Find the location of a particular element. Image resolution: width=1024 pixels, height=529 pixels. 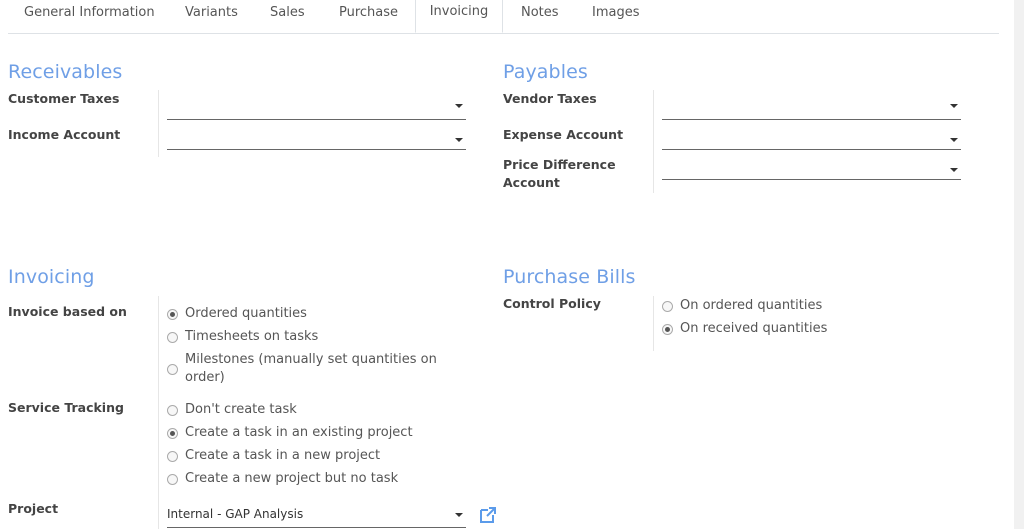

customer-taxes-label: Customer Taxes is located at coordinates (64, 98).